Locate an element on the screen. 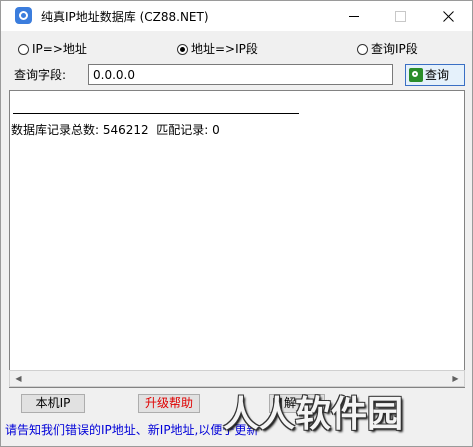 This screenshot has width=473, height=447. query-button-label: 查询 is located at coordinates (437, 75).